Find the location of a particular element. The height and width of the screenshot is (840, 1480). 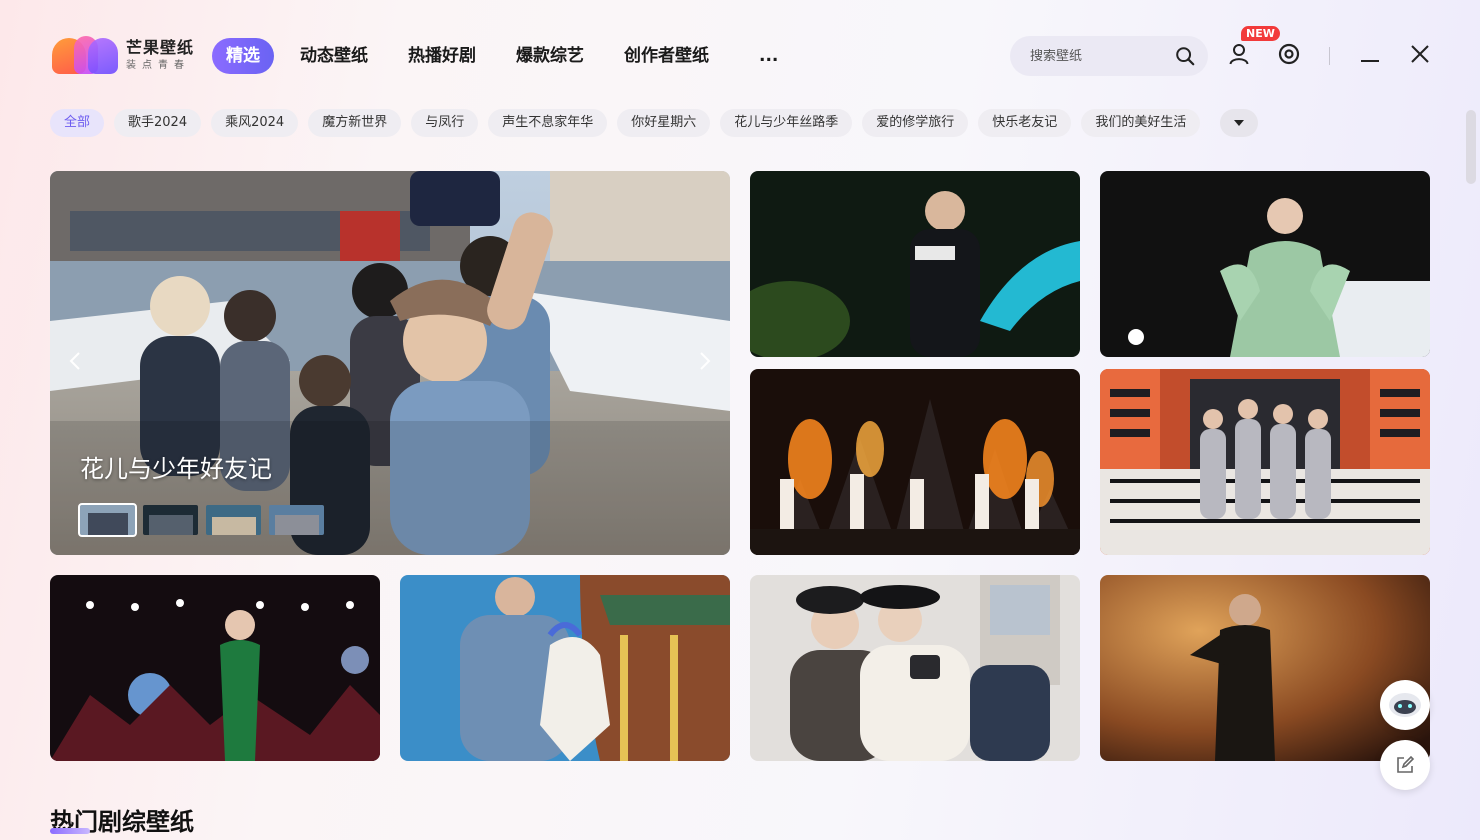

chevron-down-icon is located at coordinates (1239, 123).